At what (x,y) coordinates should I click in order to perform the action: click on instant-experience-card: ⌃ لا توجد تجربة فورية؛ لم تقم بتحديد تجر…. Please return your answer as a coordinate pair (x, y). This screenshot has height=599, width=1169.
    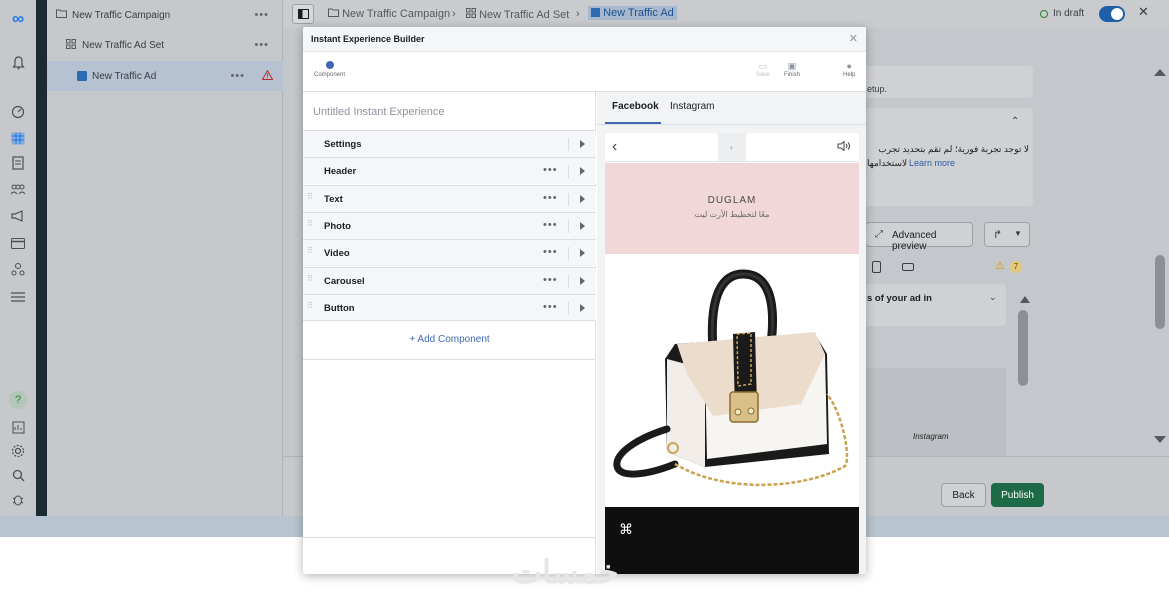
    Looking at the image, I should click on (948, 157).